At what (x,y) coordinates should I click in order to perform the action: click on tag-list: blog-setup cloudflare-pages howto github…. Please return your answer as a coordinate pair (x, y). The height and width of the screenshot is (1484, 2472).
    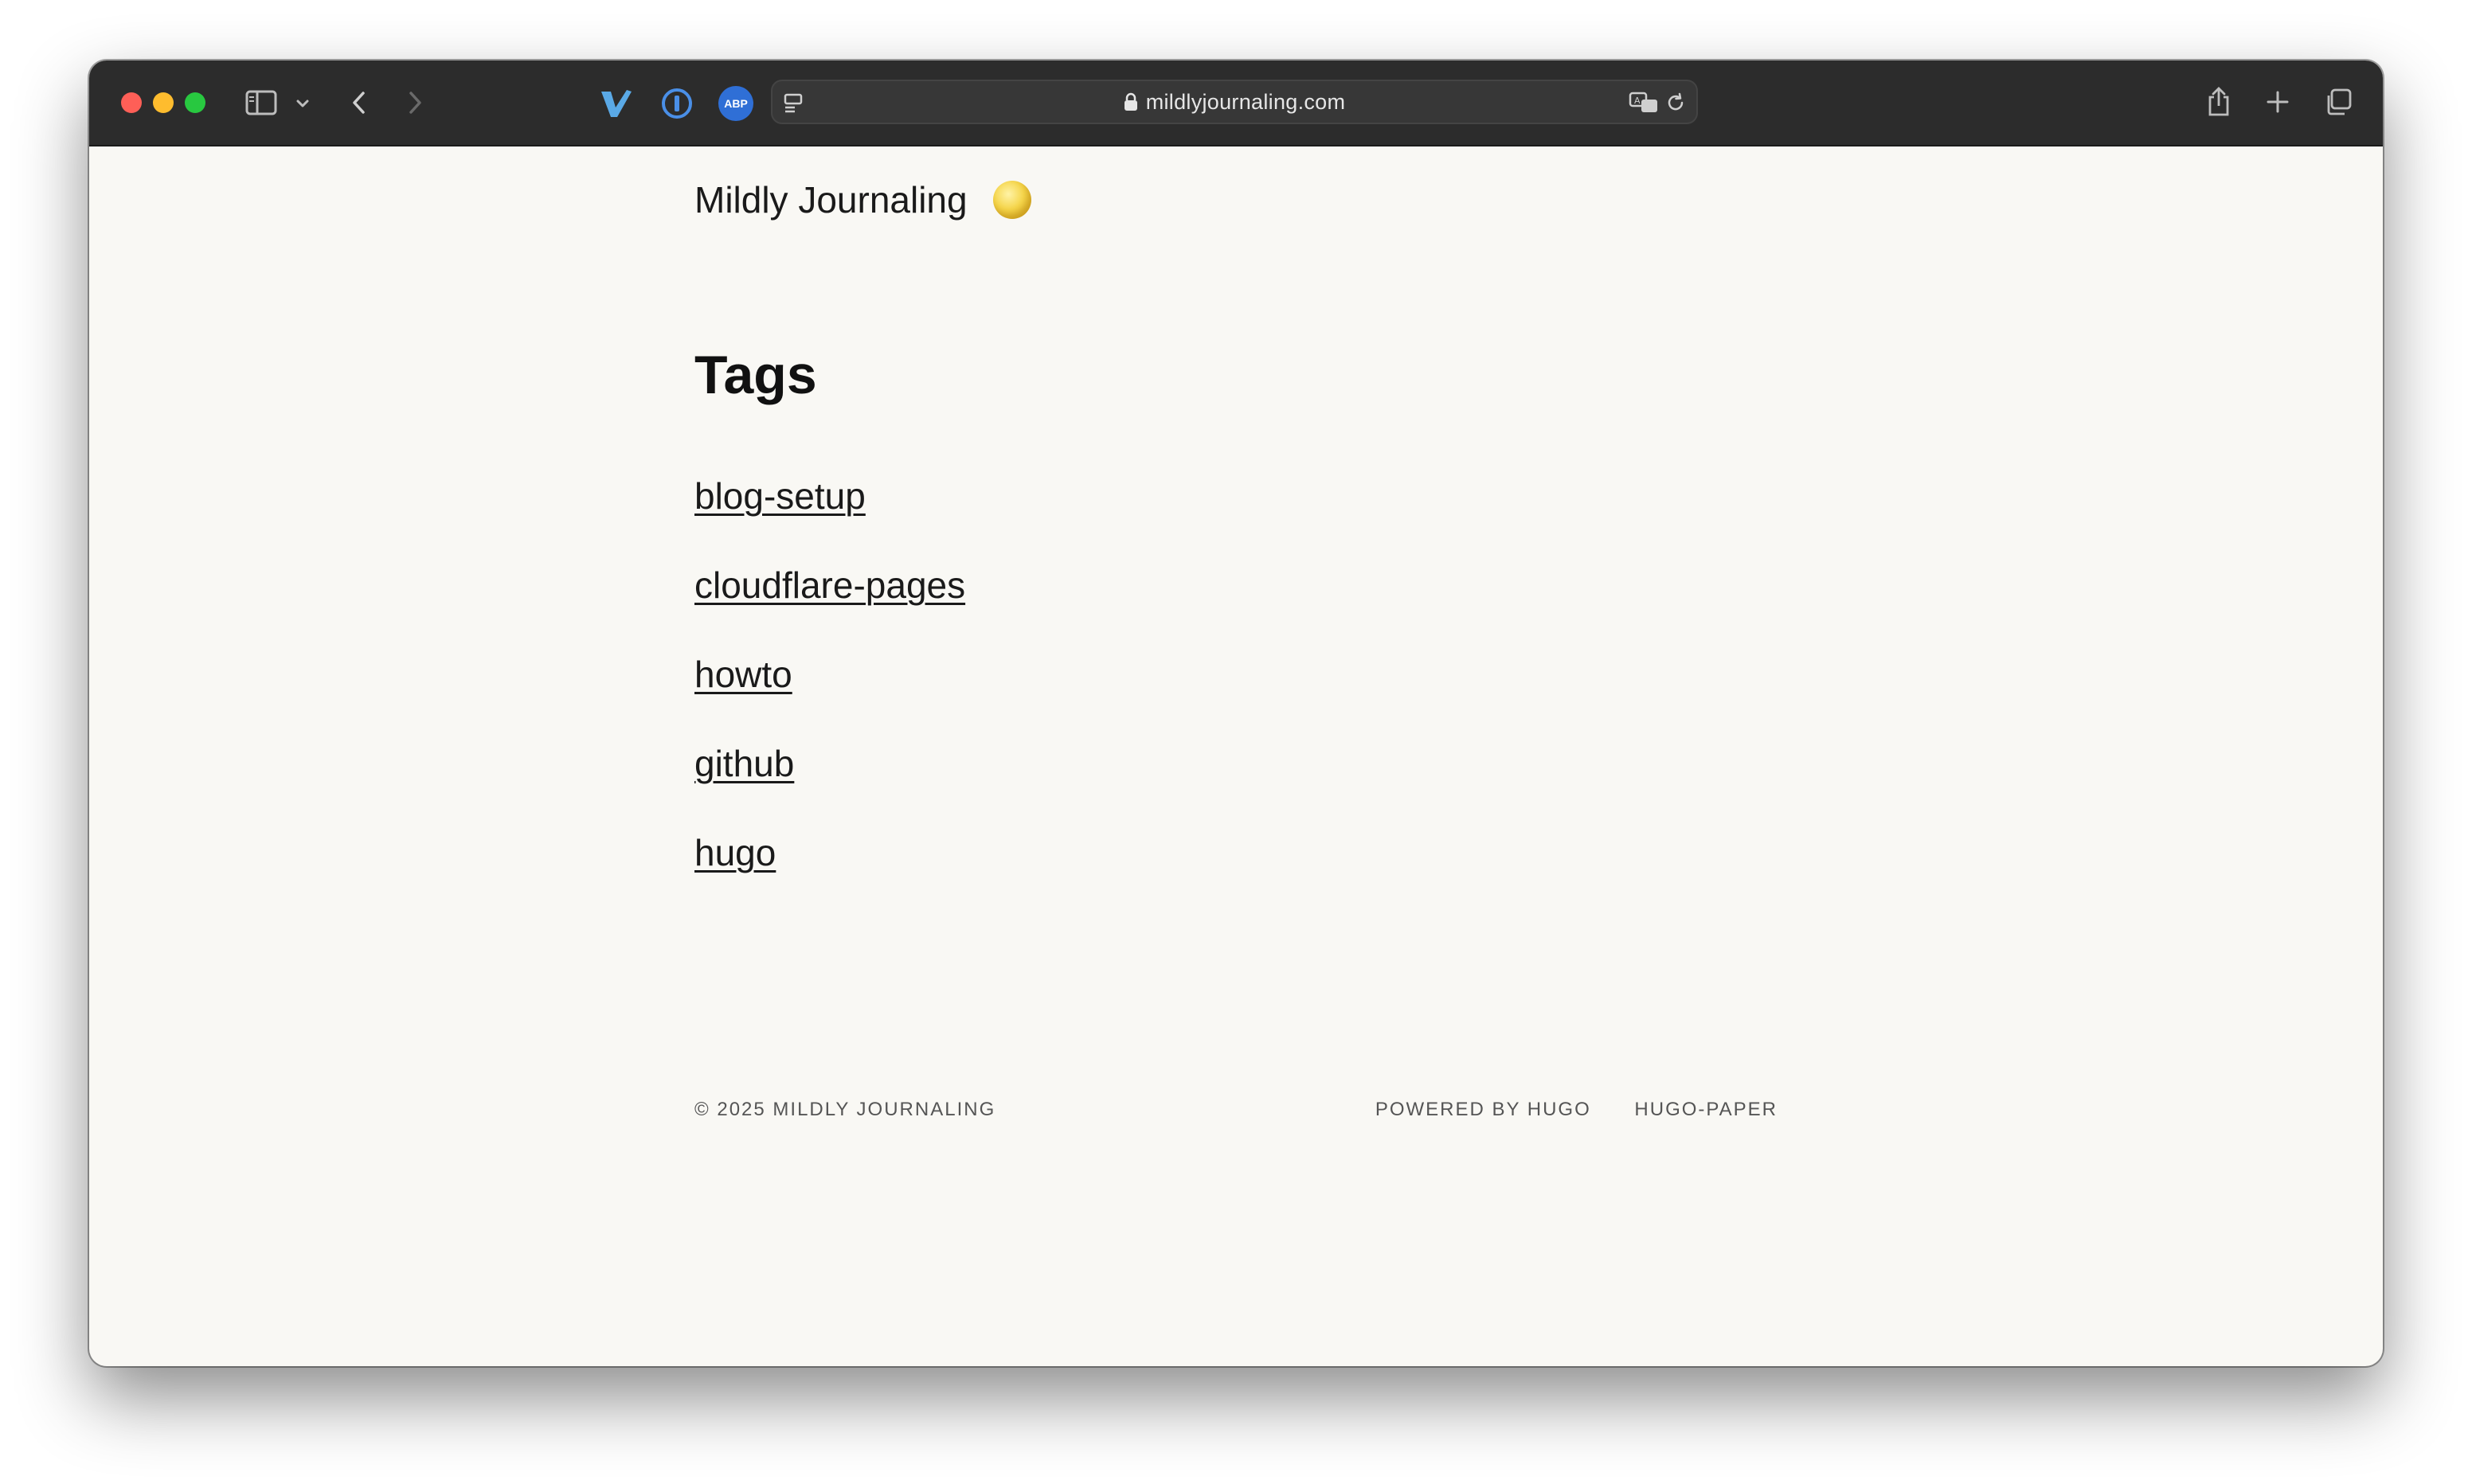
    Looking at the image, I should click on (829, 697).